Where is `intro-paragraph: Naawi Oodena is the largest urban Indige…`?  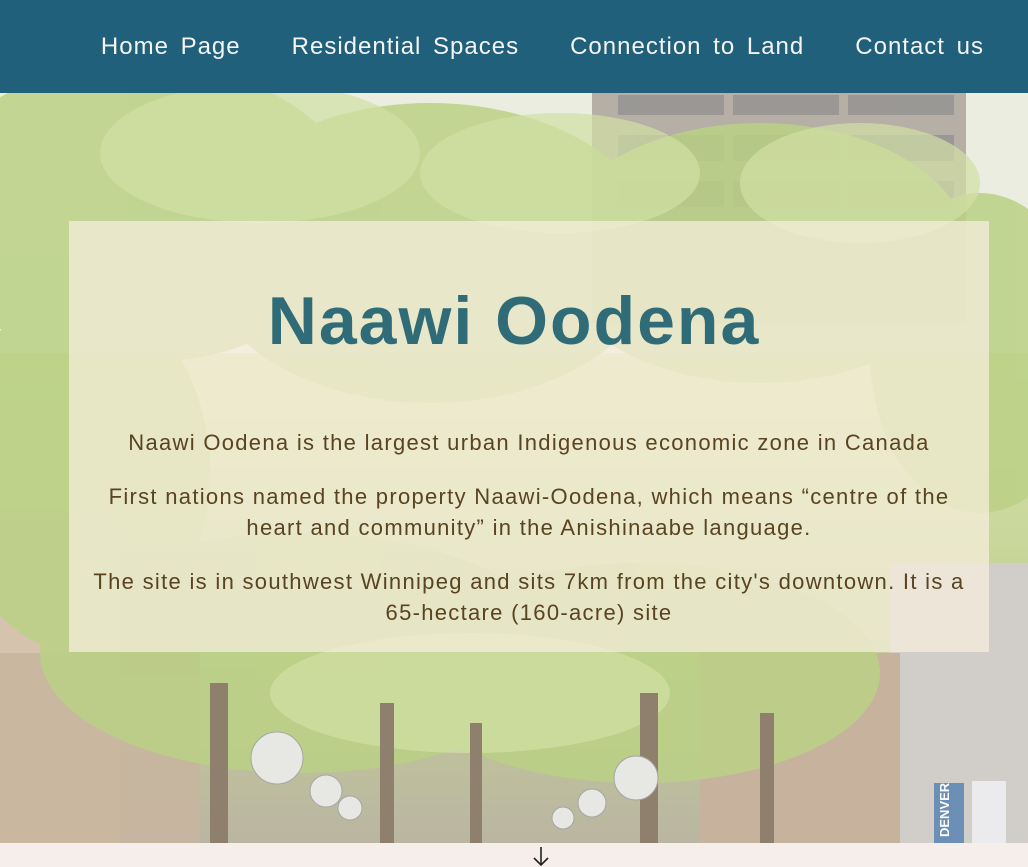
intro-paragraph: Naawi Oodena is the largest urban Indige… is located at coordinates (529, 442).